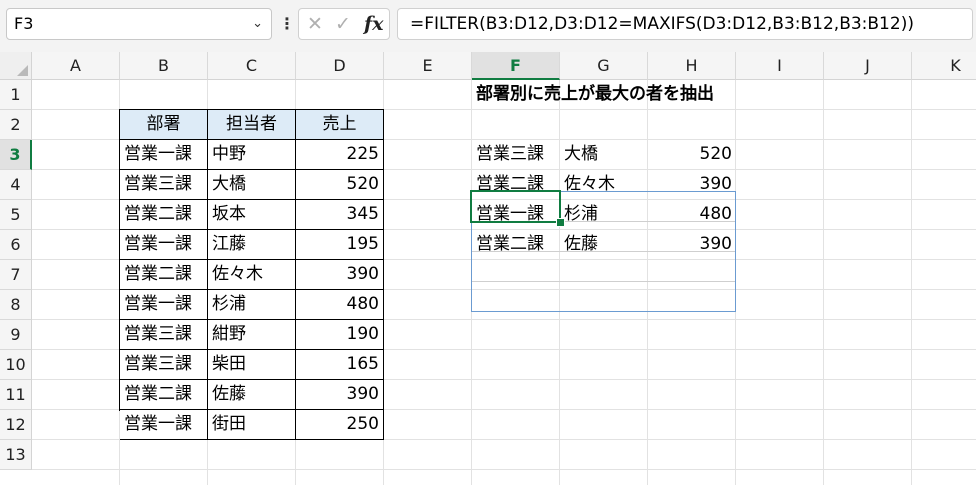  What do you see at coordinates (16, 95) in the screenshot?
I see `row-header-1: 1` at bounding box center [16, 95].